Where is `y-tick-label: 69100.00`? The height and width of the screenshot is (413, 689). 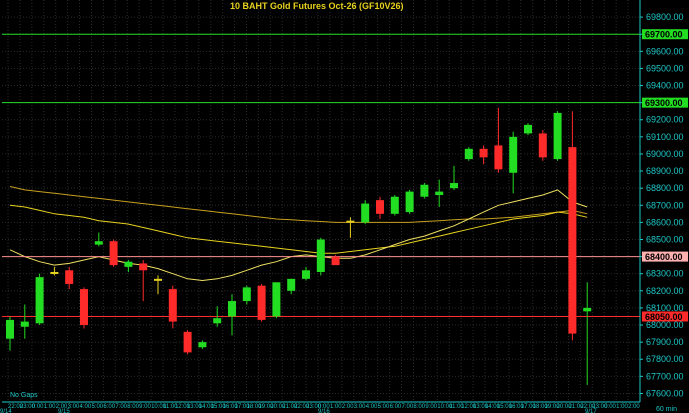
y-tick-label: 69100.00 is located at coordinates (665, 137).